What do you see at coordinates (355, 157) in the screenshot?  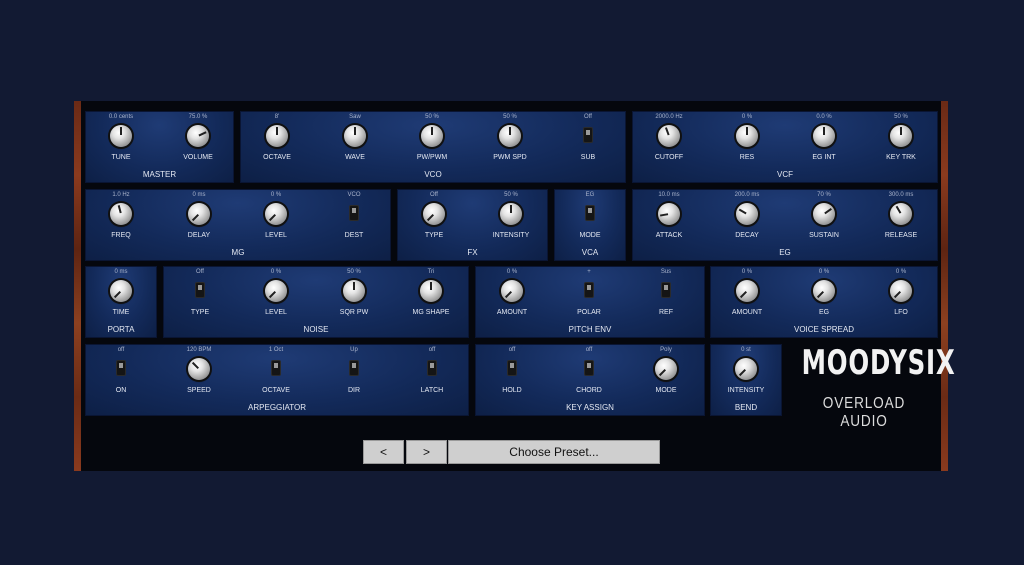 I see `wave-label: WAVE` at bounding box center [355, 157].